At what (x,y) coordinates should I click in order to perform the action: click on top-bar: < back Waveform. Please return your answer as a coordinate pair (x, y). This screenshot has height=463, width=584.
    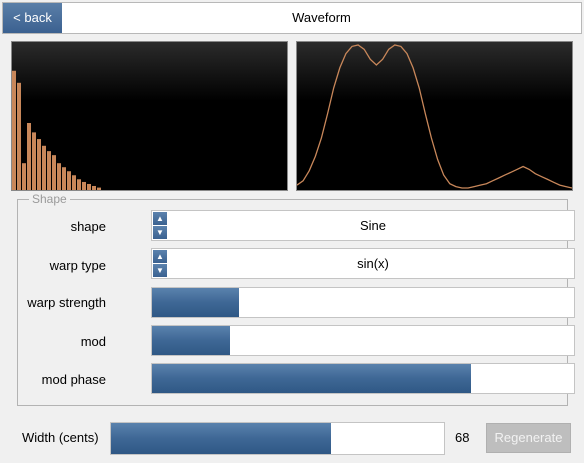
    Looking at the image, I should click on (292, 18).